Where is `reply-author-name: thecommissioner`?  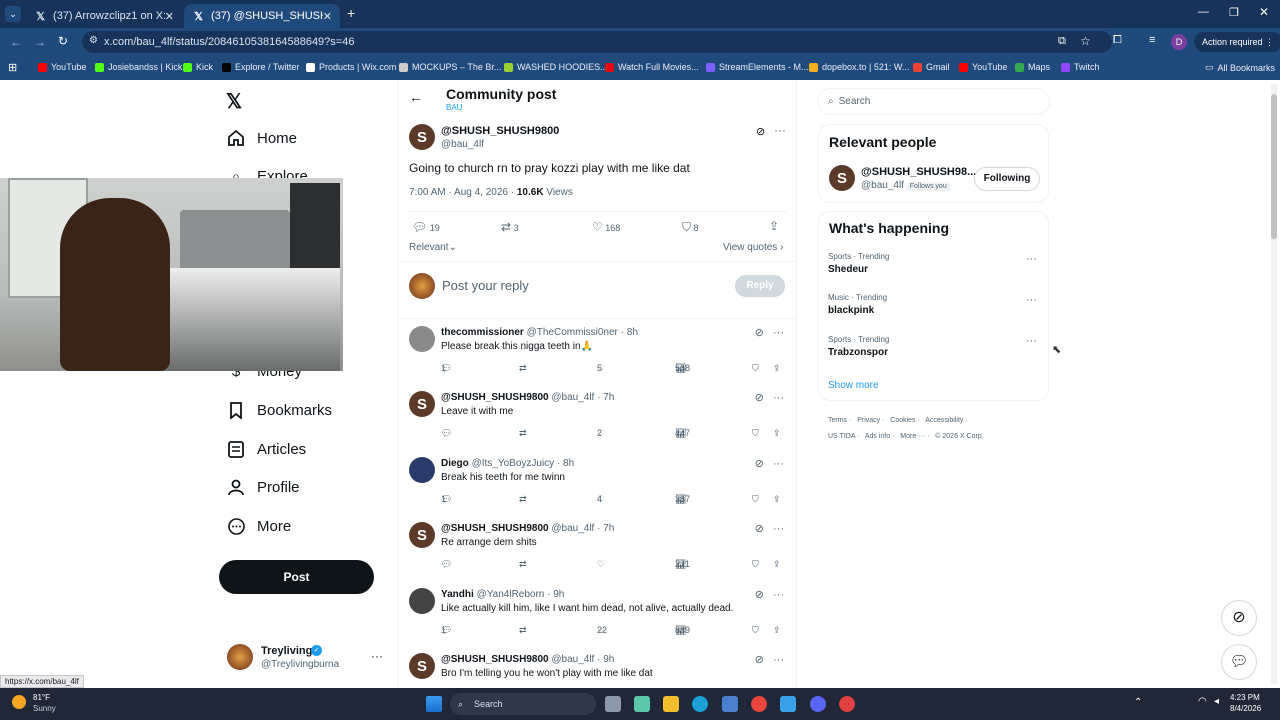 reply-author-name: thecommissioner is located at coordinates (482, 332).